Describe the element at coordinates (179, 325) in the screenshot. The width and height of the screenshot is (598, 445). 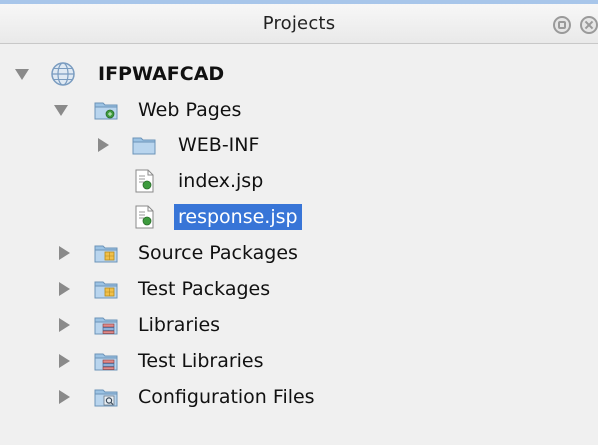
I see `libraries-label: Libraries` at that location.